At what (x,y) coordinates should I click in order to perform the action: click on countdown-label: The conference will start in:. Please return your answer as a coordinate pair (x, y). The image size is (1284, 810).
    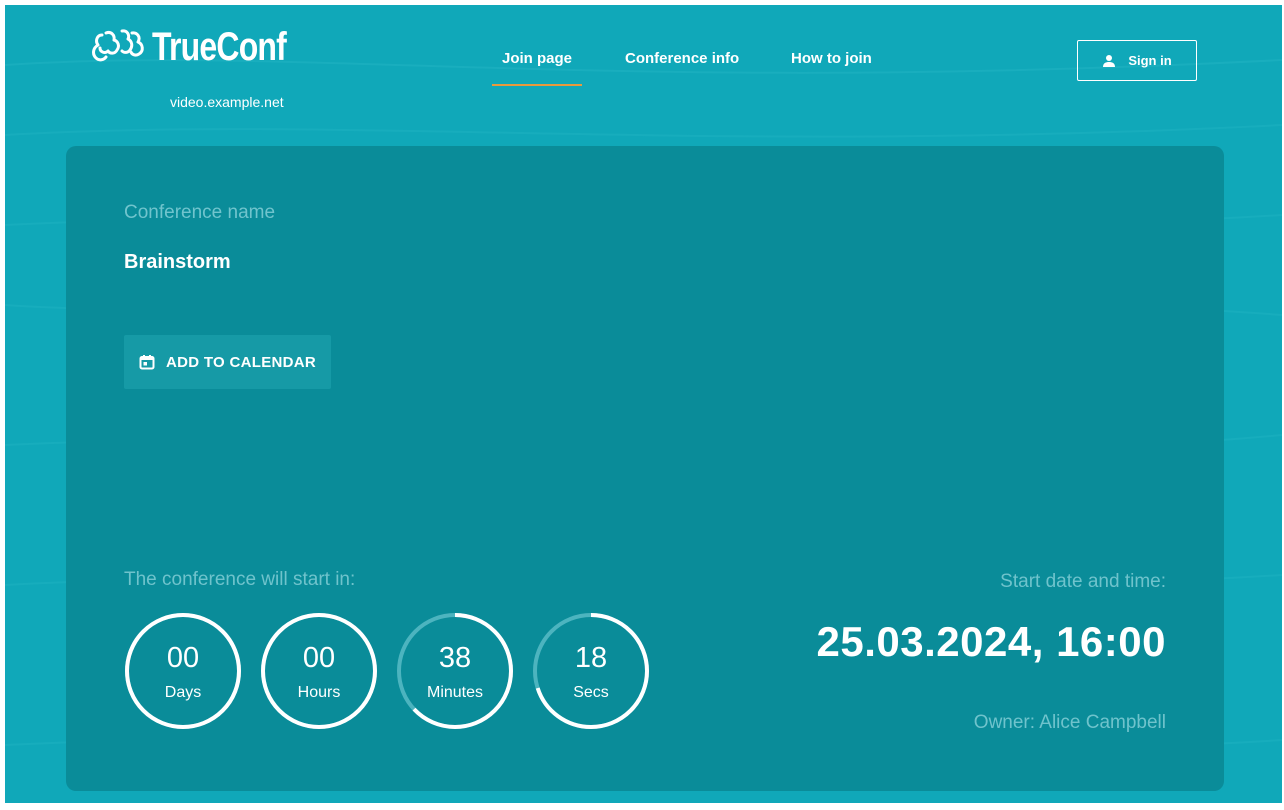
    Looking at the image, I should click on (240, 579).